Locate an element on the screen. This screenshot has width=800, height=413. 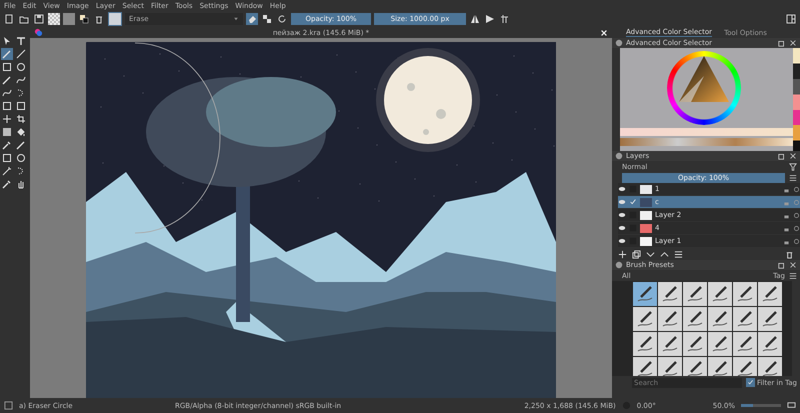
pen-tool-icon is located at coordinates (7, 80).